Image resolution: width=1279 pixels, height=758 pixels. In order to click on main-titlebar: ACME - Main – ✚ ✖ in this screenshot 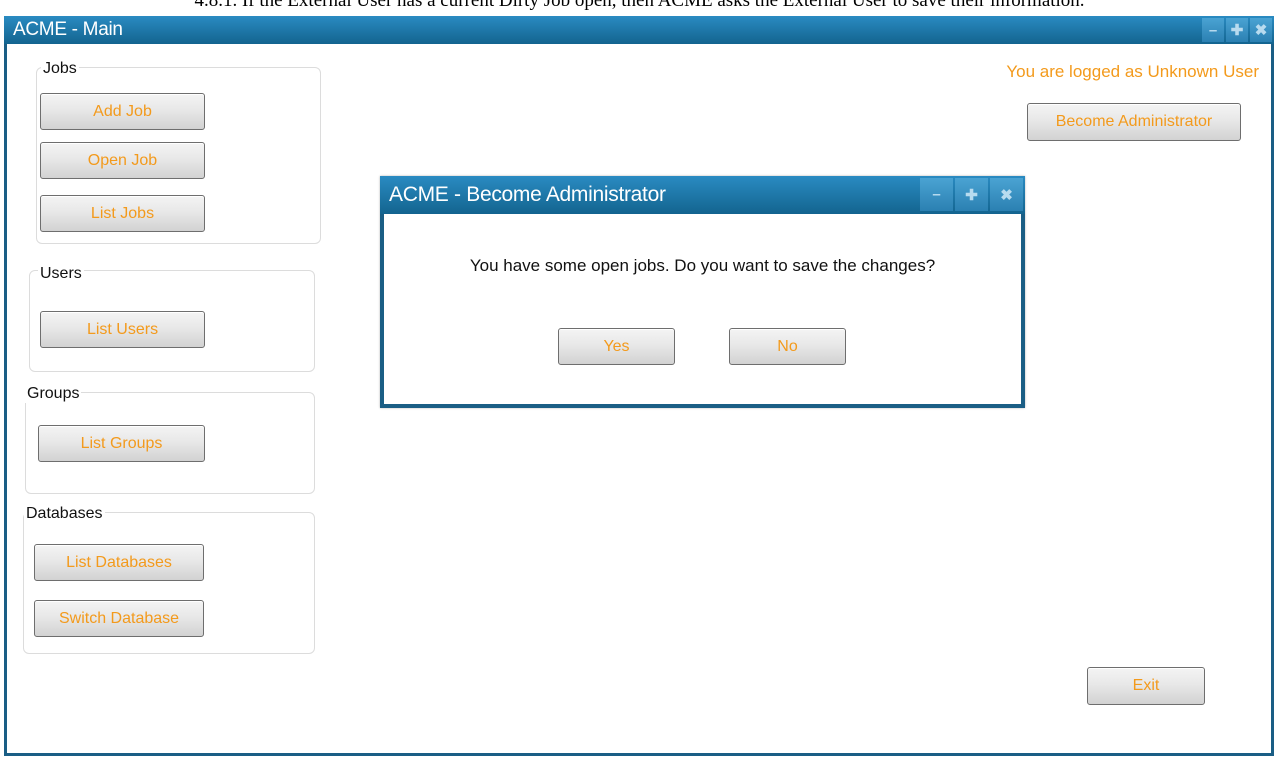, I will do `click(639, 30)`.